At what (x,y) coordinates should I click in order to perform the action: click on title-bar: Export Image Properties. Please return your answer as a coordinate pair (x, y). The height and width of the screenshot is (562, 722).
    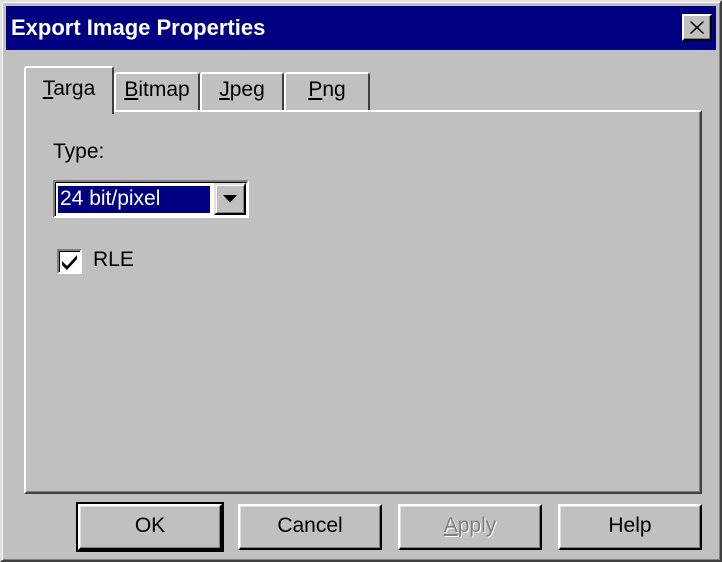
    Looking at the image, I should click on (361, 28).